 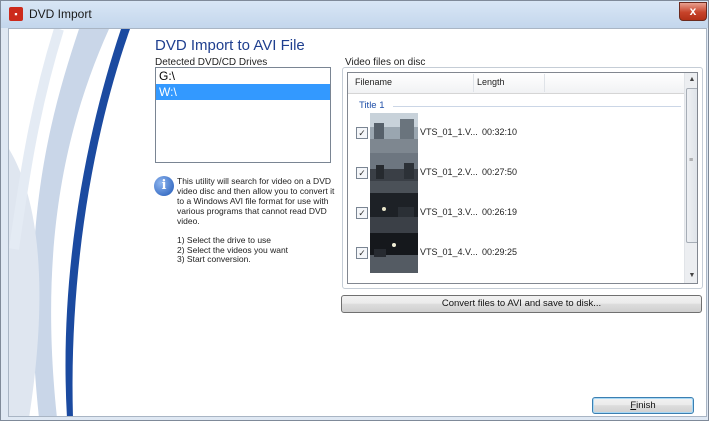 What do you see at coordinates (60, 14) in the screenshot?
I see `window-title: DVD Import` at bounding box center [60, 14].